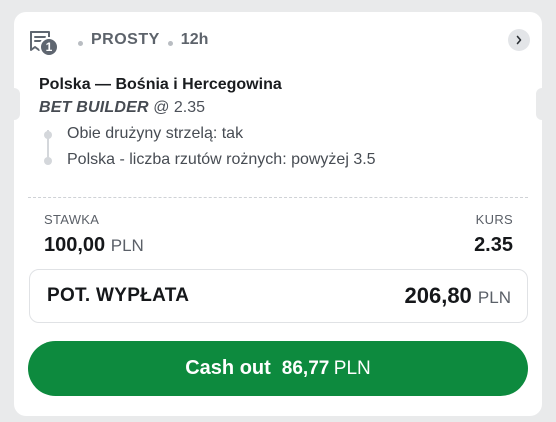 Image resolution: width=556 pixels, height=422 pixels. What do you see at coordinates (125, 39) in the screenshot?
I see `bet-type-label: PROSTY` at bounding box center [125, 39].